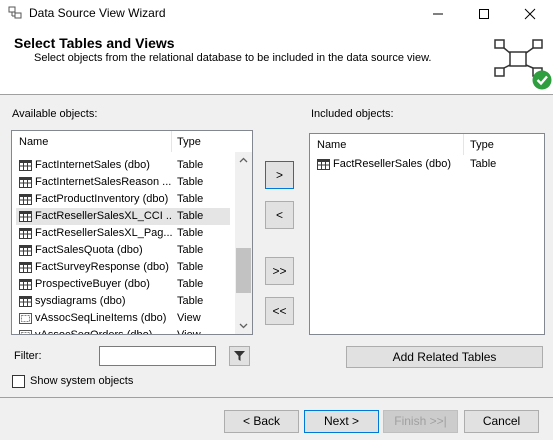 Image resolution: width=553 pixels, height=440 pixels. What do you see at coordinates (444, 357) in the screenshot?
I see `add-related-tables-button: Add Related Tables` at bounding box center [444, 357].